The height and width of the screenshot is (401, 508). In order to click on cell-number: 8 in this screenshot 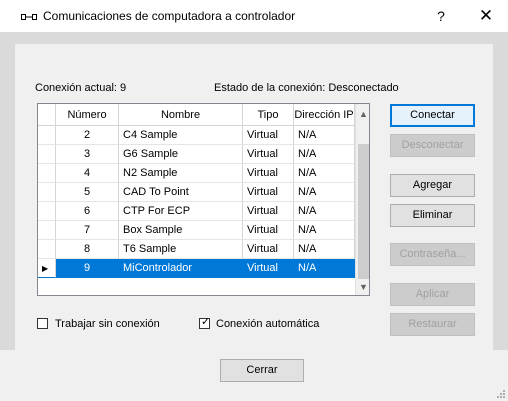, I will do `click(87, 249)`.